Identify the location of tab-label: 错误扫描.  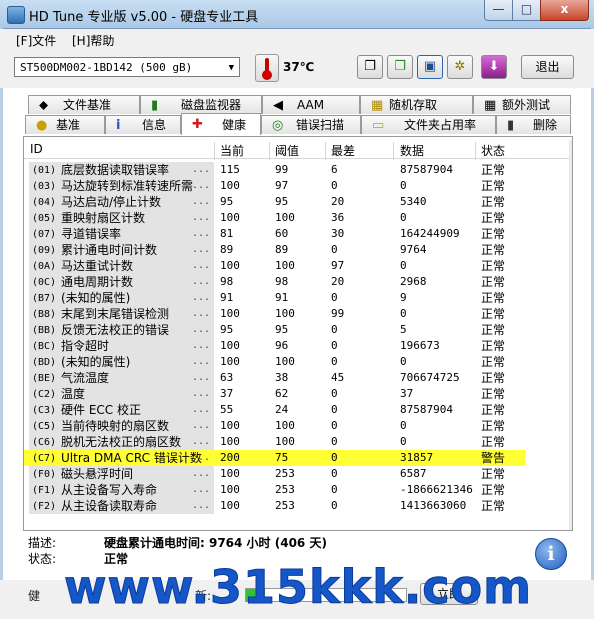
(320, 125).